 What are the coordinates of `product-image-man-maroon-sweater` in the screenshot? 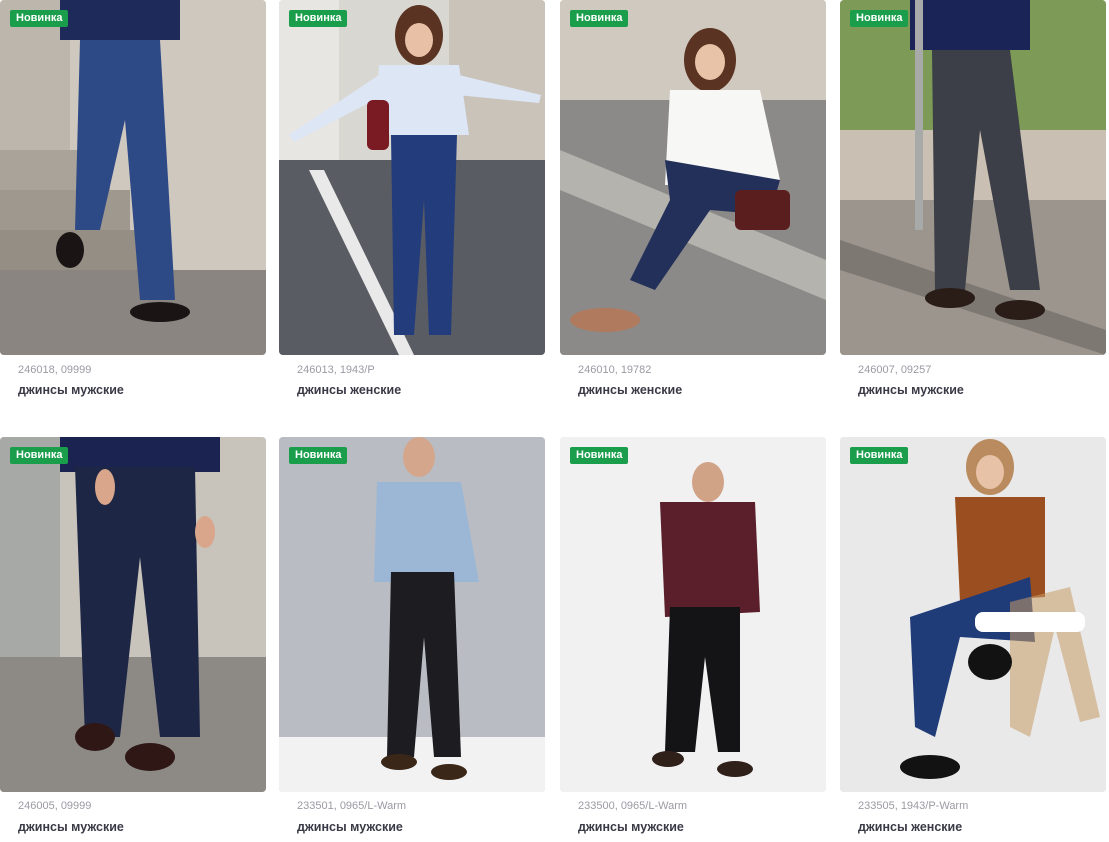 It's located at (693, 614).